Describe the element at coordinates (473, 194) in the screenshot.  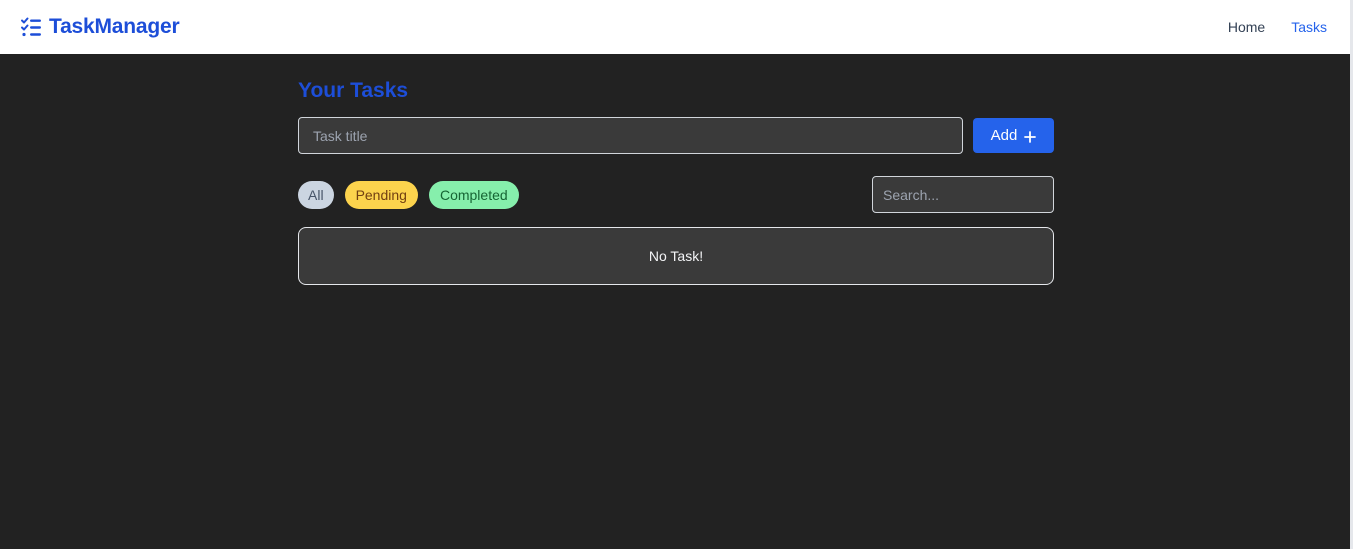
I see `filter-completed-button: Completed` at that location.